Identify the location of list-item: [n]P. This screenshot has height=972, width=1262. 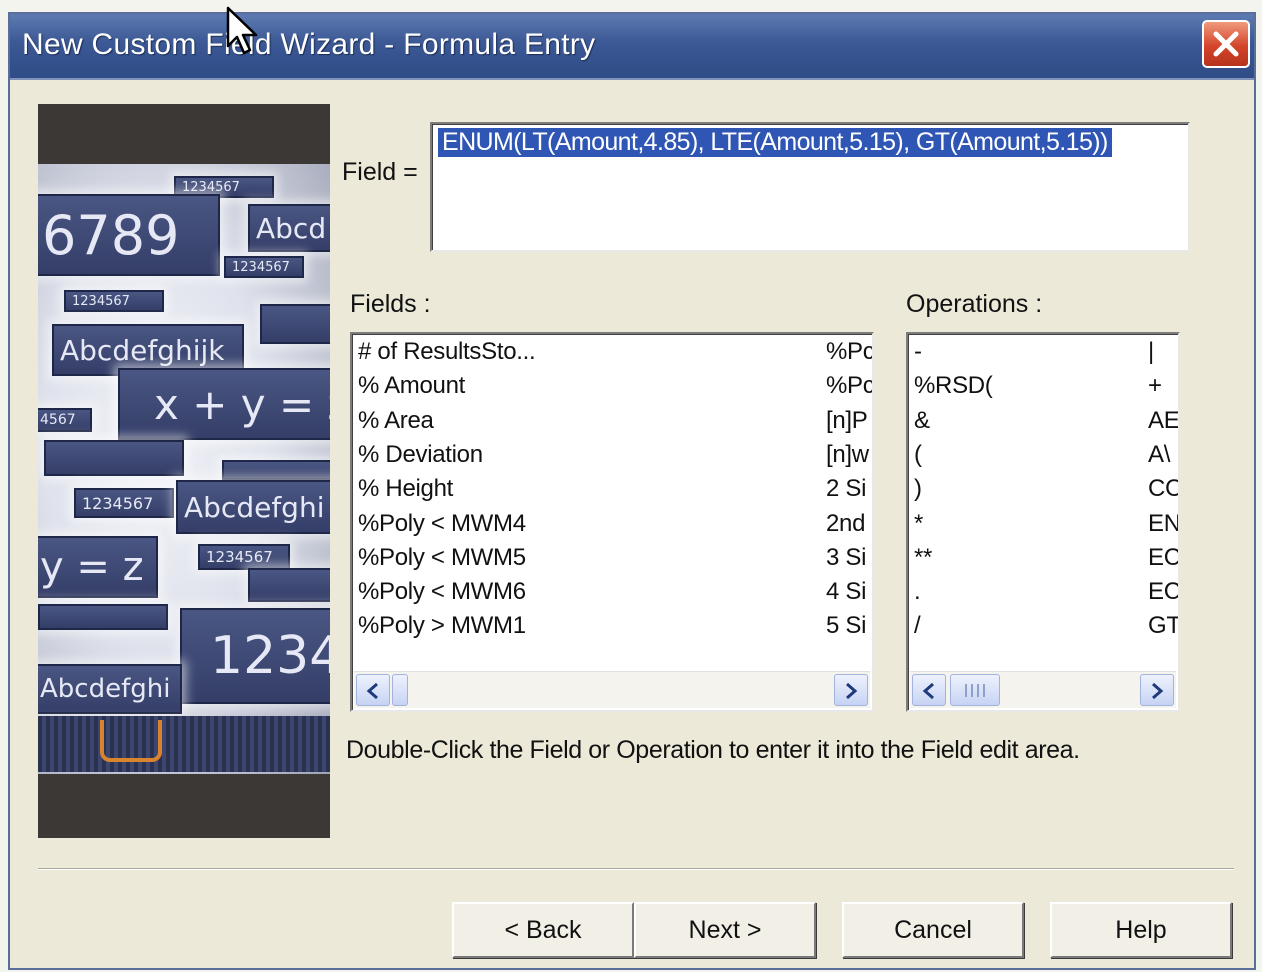
(847, 421).